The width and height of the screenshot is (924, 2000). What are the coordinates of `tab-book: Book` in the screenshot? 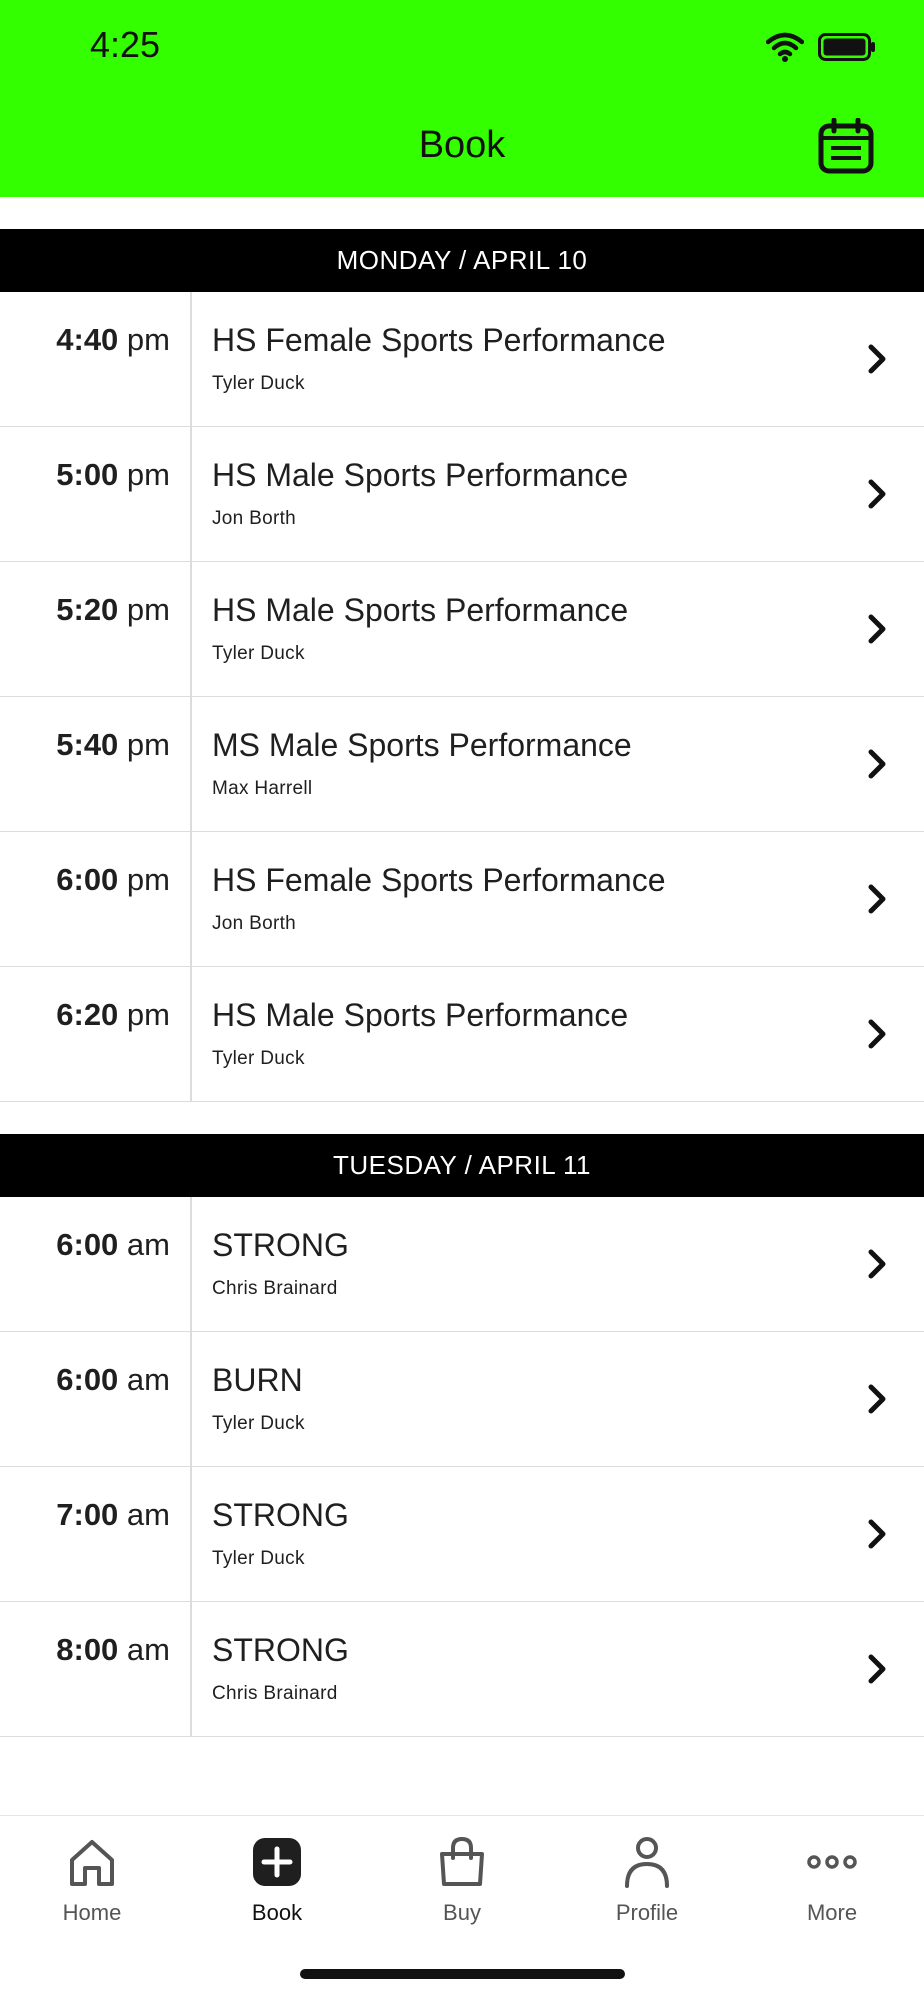 It's located at (277, 1880).